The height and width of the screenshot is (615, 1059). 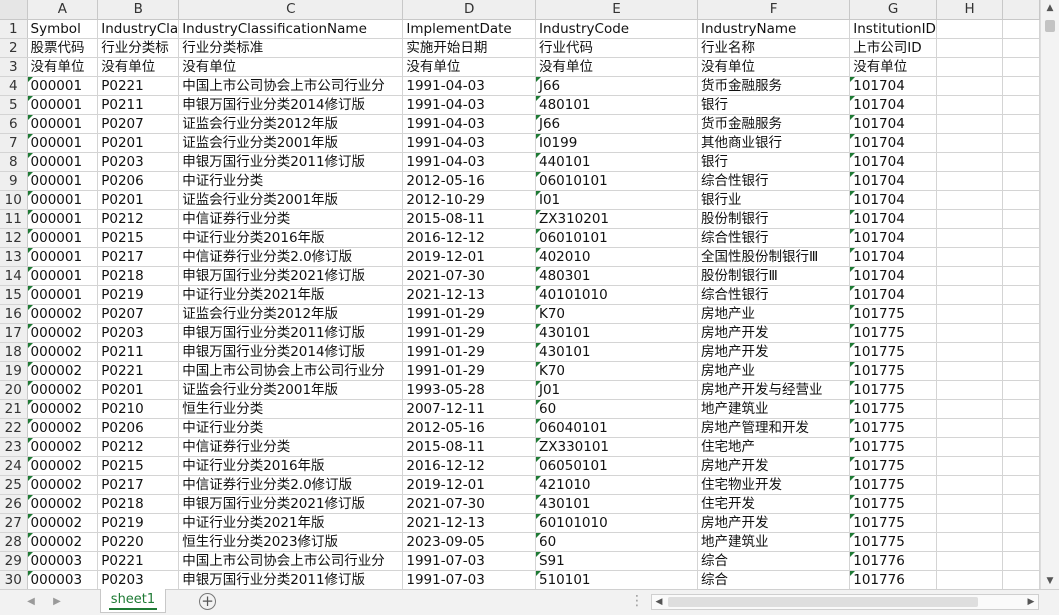 I want to click on cell-h9, so click(x=970, y=181).